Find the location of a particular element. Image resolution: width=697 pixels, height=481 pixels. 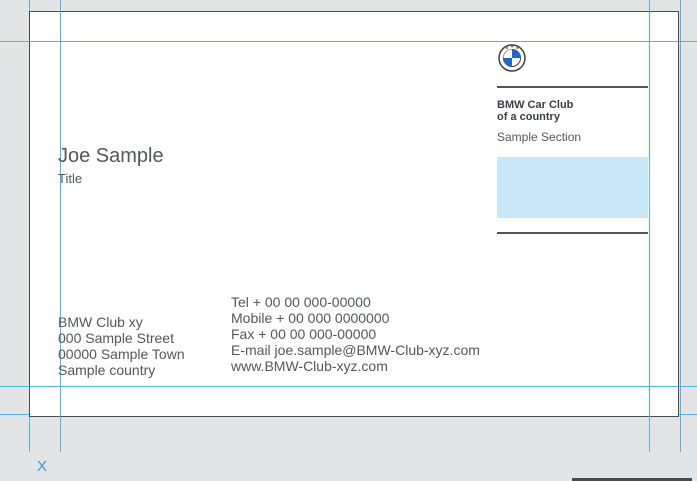

contact-website: www.BMW-Club-xyz.com is located at coordinates (309, 366).